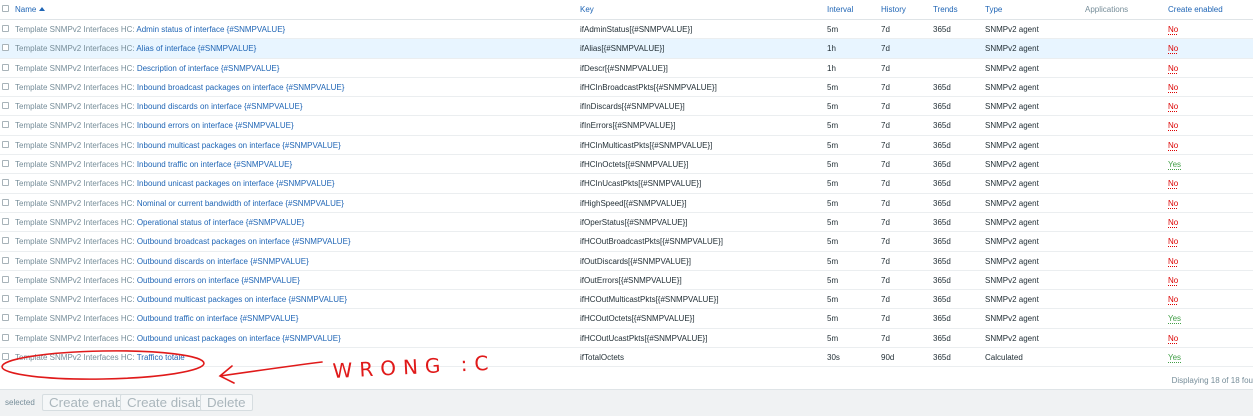  I want to click on item-name-link: Alias of interface {#SNMPVALUE}, so click(196, 48).